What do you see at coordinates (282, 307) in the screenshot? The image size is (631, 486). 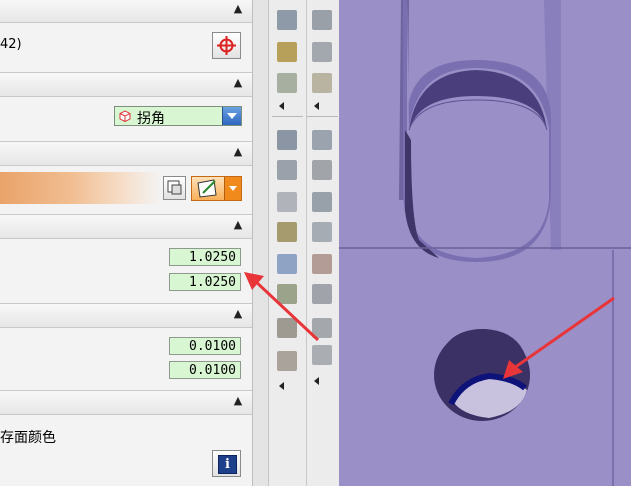 I see `annotation-arrow` at bounding box center [282, 307].